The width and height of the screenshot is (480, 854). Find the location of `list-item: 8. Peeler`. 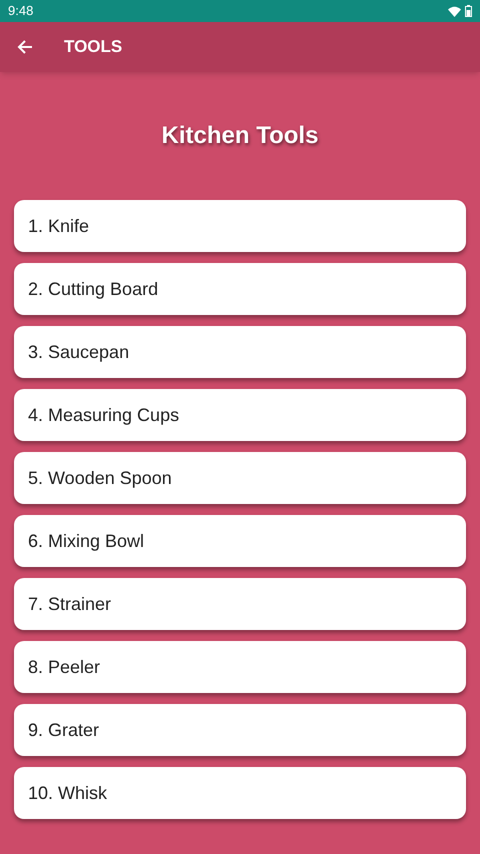

list-item: 8. Peeler is located at coordinates (240, 667).